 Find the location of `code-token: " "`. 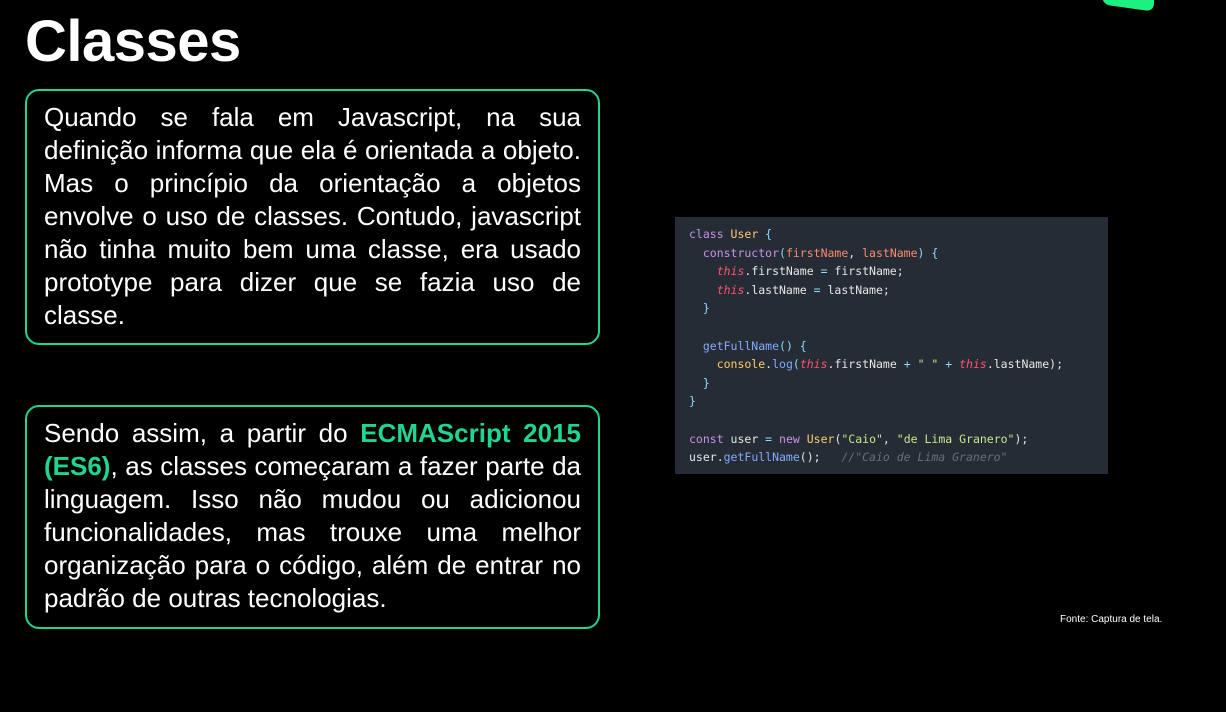

code-token: " " is located at coordinates (931, 364).